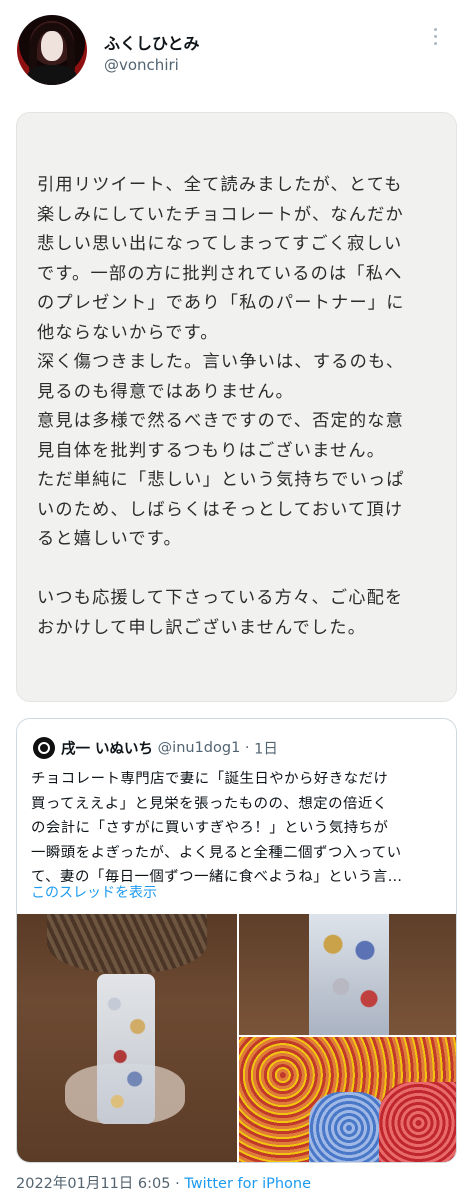 The height and width of the screenshot is (1200, 473). What do you see at coordinates (220, 185) in the screenshot?
I see `note-line: 引用リツイート、全て読みましたが、とても` at bounding box center [220, 185].